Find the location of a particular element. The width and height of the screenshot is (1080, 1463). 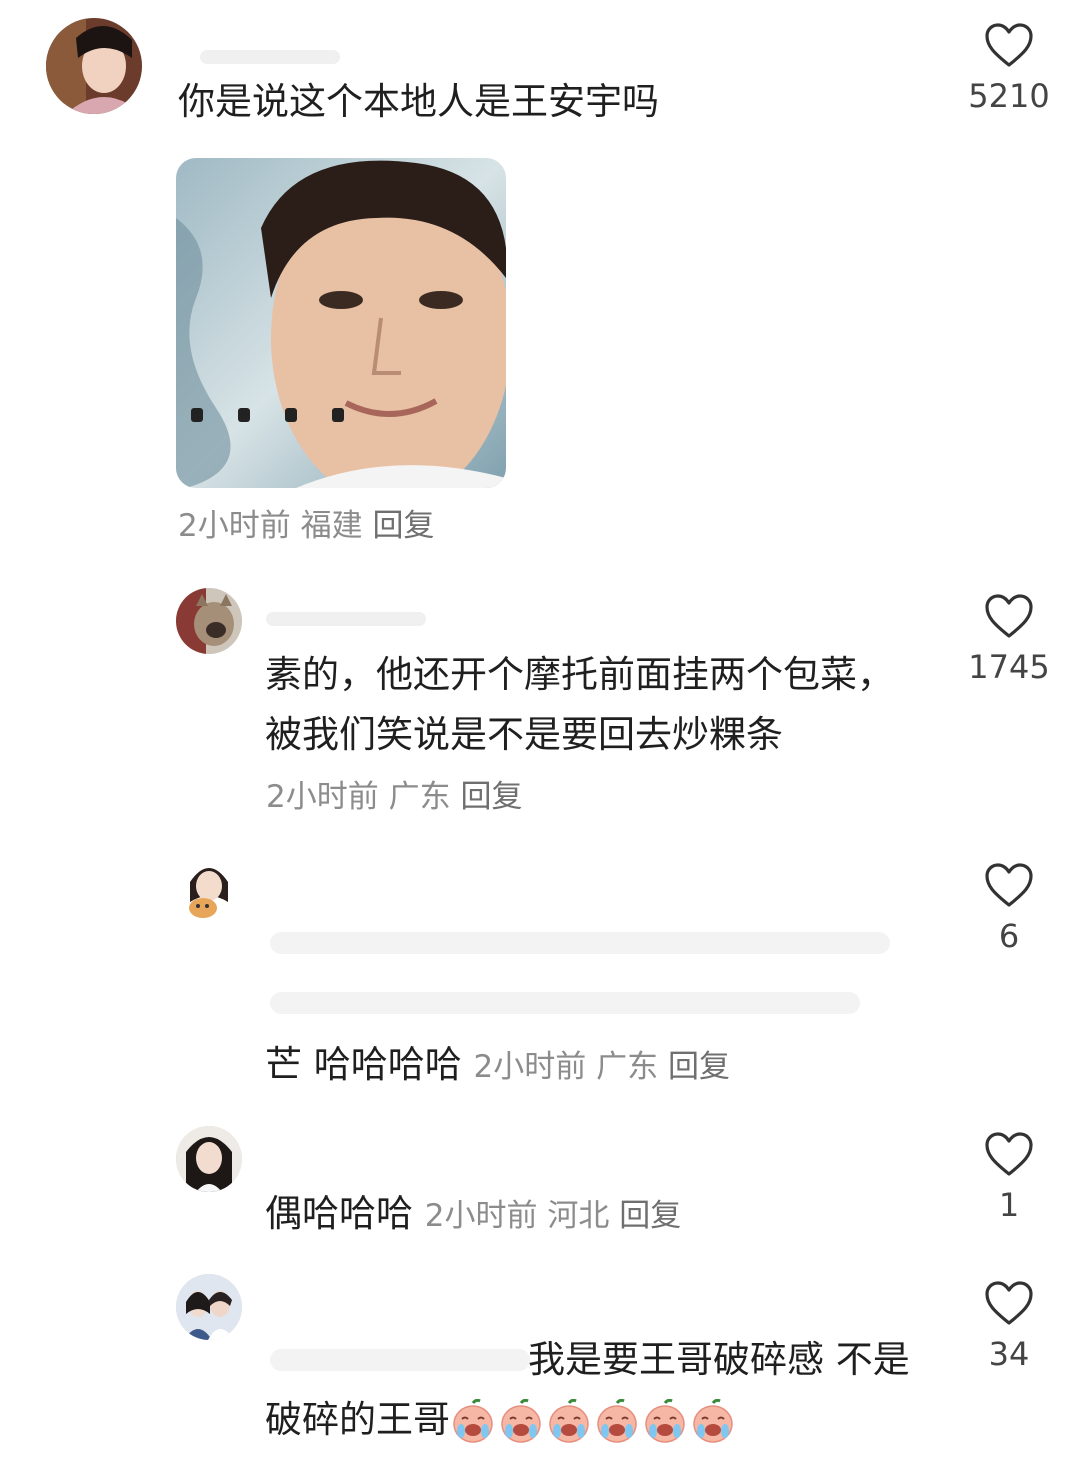

comment-text-line2: 被我们笑说是不是要回去炒粿条 is located at coordinates (524, 734).